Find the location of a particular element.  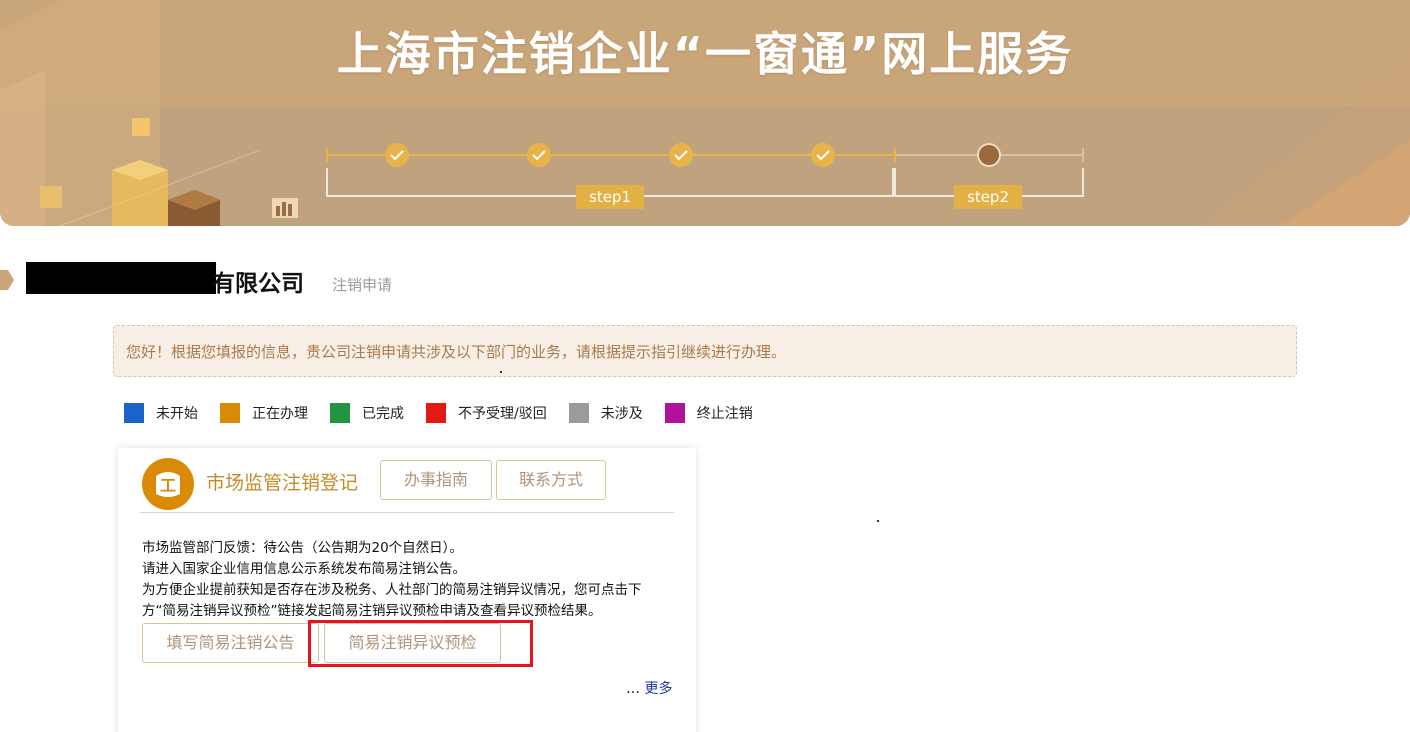

progress-steps is located at coordinates (705, 170).